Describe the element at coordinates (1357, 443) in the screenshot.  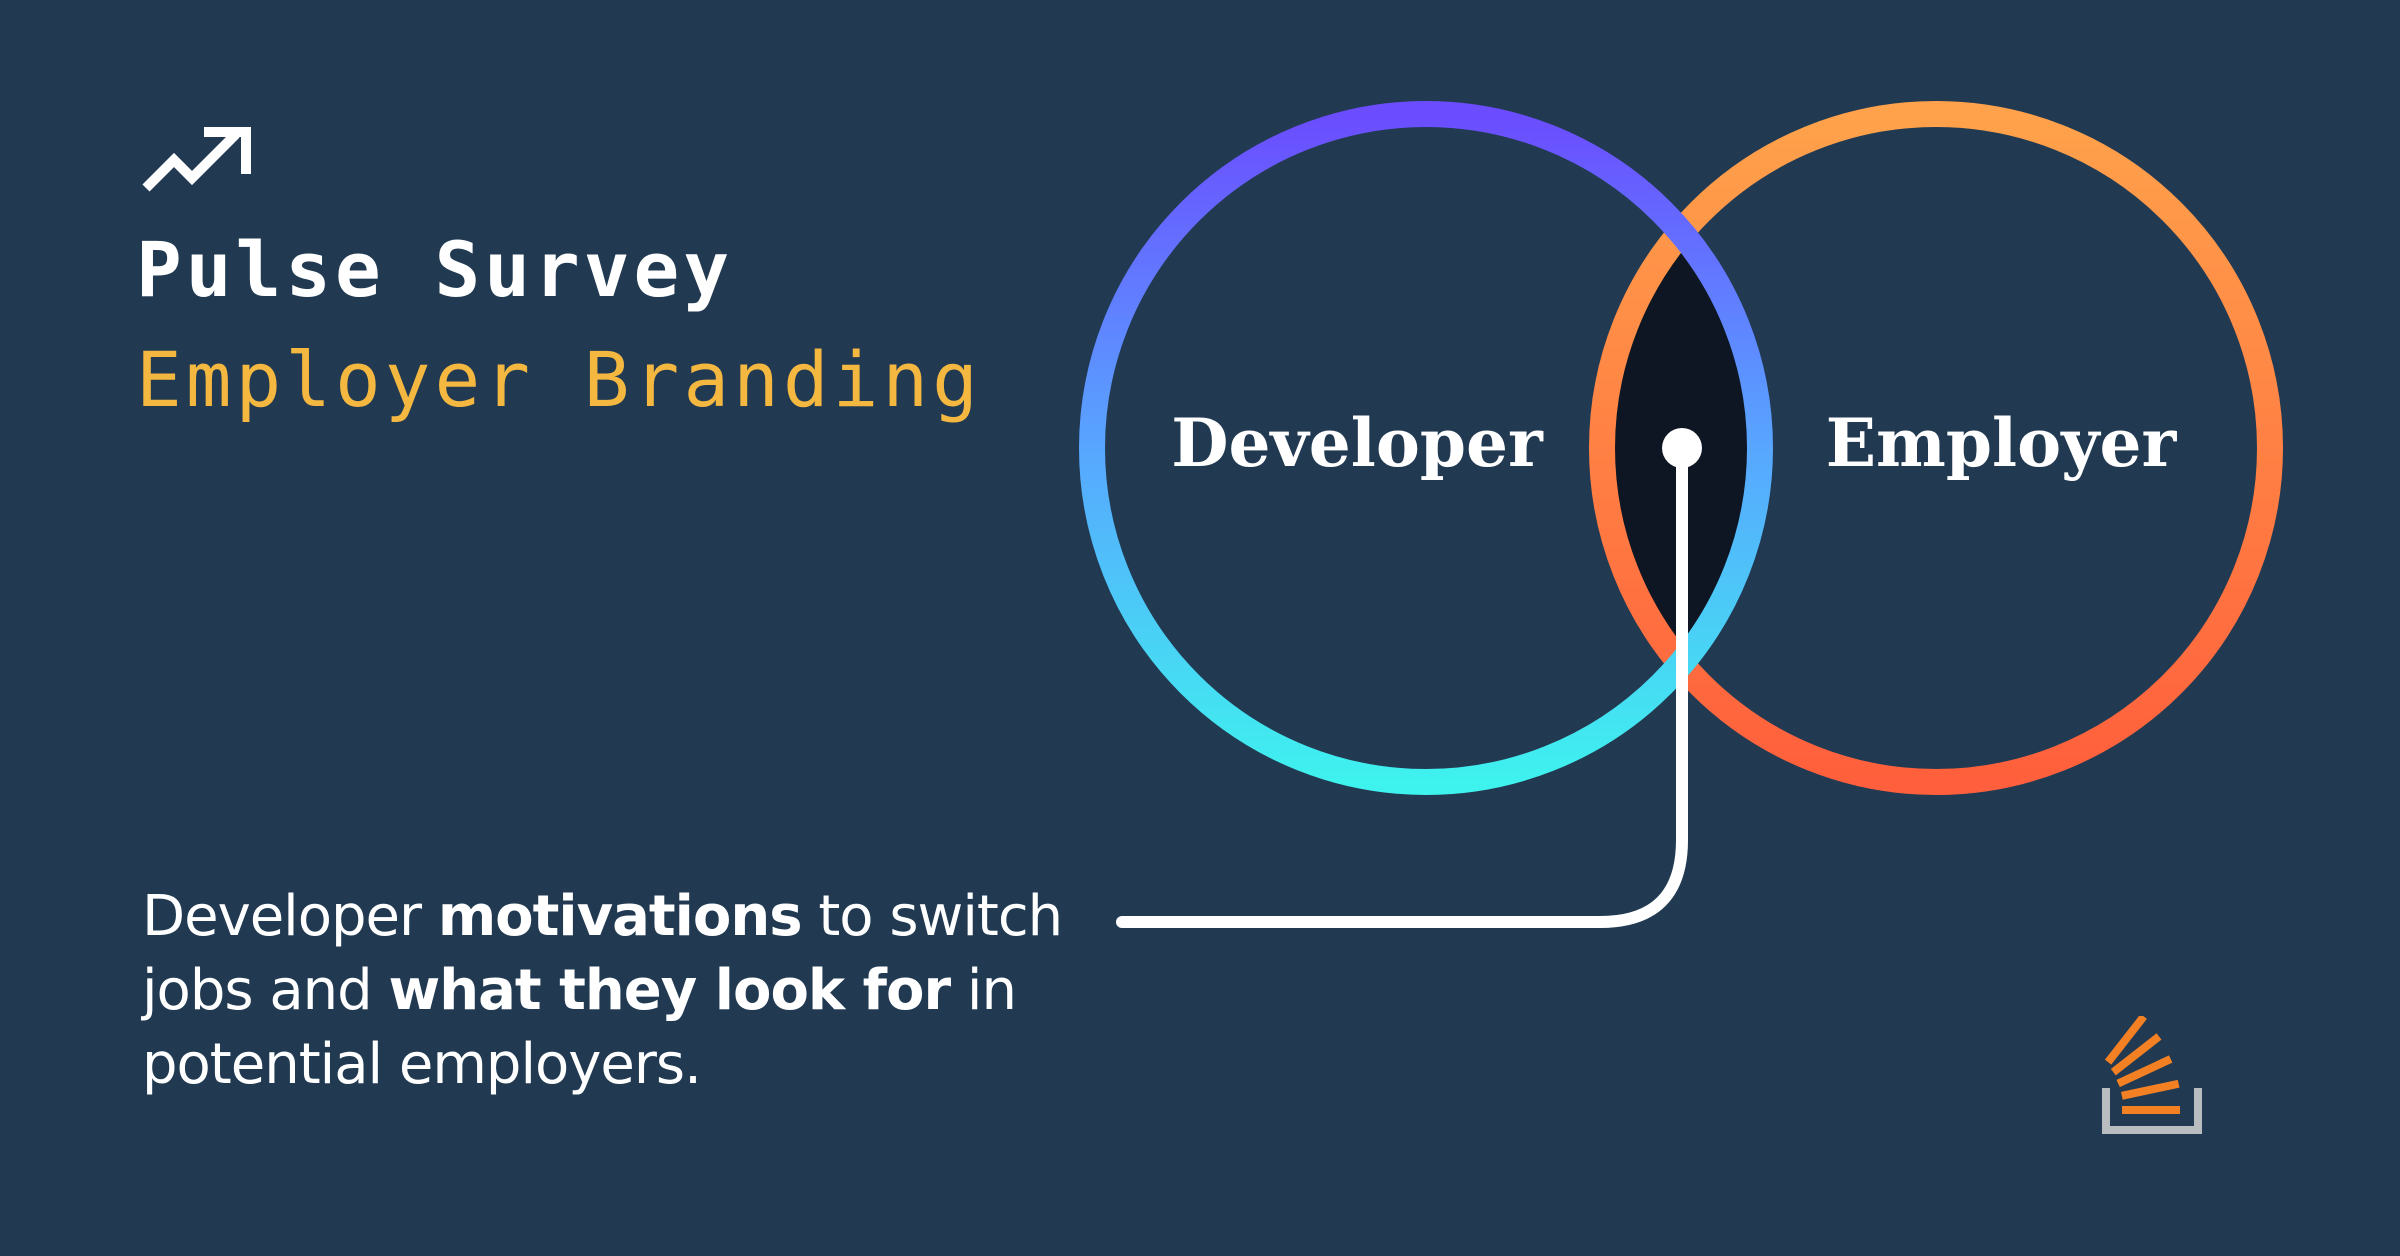
I see `developer-label: Developer` at that location.